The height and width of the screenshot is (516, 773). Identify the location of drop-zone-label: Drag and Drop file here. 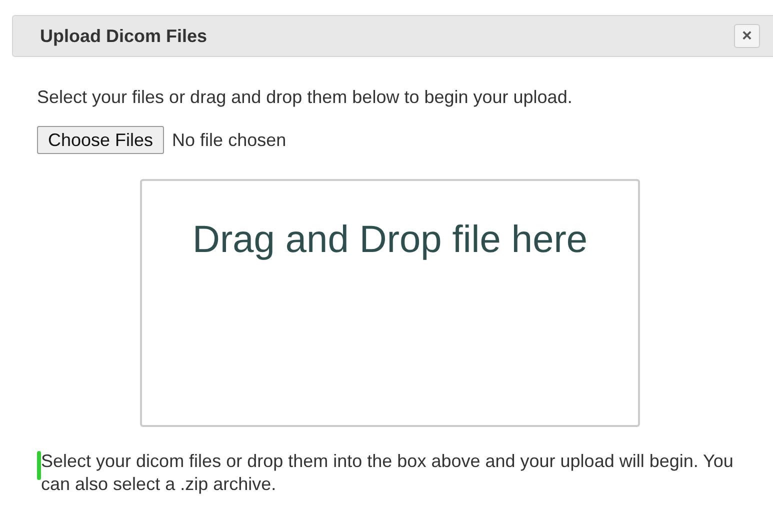
(390, 240).